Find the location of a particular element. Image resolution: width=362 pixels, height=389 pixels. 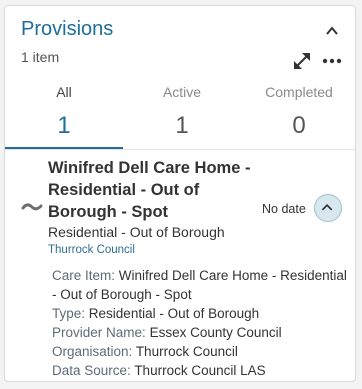

tab-label: Completed is located at coordinates (299, 92).